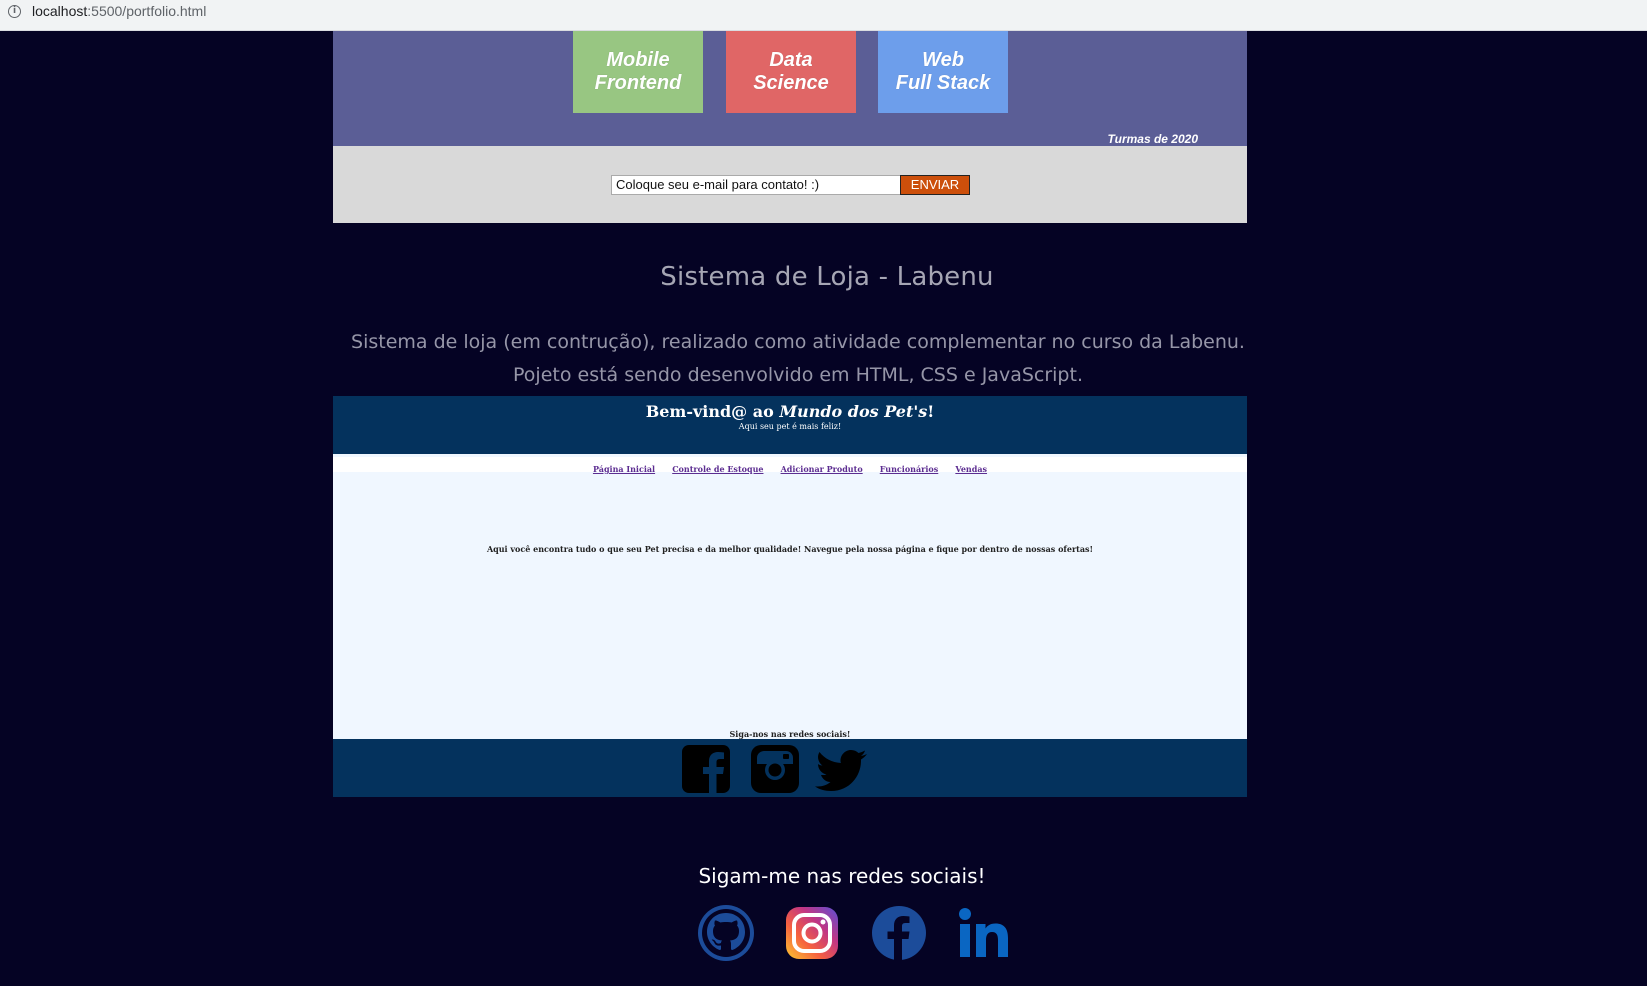 The height and width of the screenshot is (986, 1647). What do you see at coordinates (14, 11) in the screenshot?
I see `site-info-icon: i` at bounding box center [14, 11].